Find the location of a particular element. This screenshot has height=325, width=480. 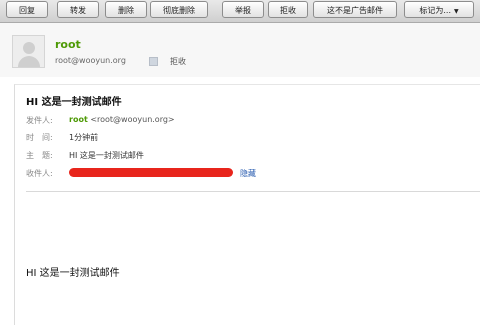

from-address: <root@wooyun.org> is located at coordinates (132, 119).